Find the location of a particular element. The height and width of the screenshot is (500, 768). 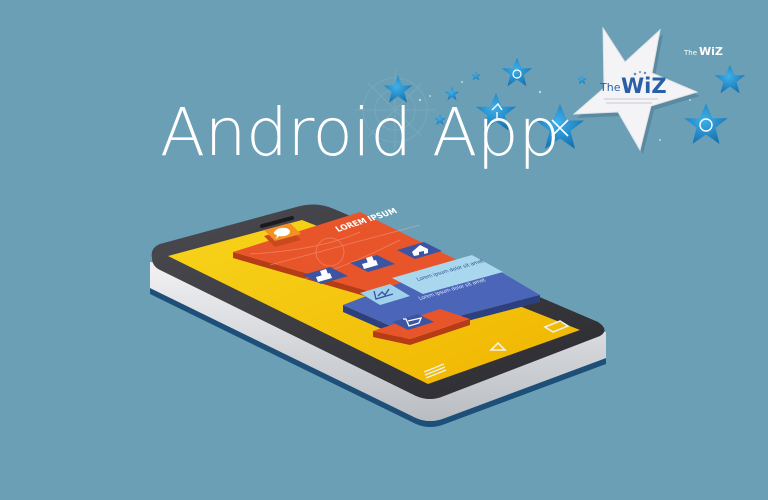

logo-small-wiz: WiZ is located at coordinates (711, 51).